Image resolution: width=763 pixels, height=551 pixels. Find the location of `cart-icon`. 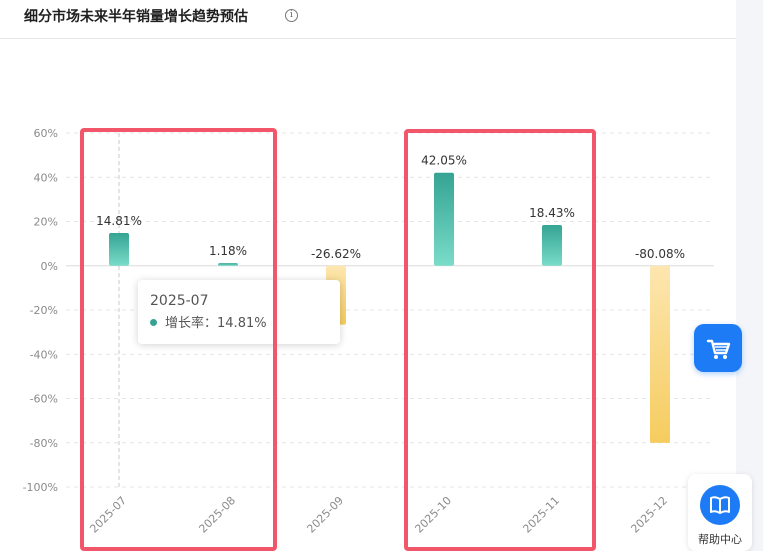

cart-icon is located at coordinates (718, 349).